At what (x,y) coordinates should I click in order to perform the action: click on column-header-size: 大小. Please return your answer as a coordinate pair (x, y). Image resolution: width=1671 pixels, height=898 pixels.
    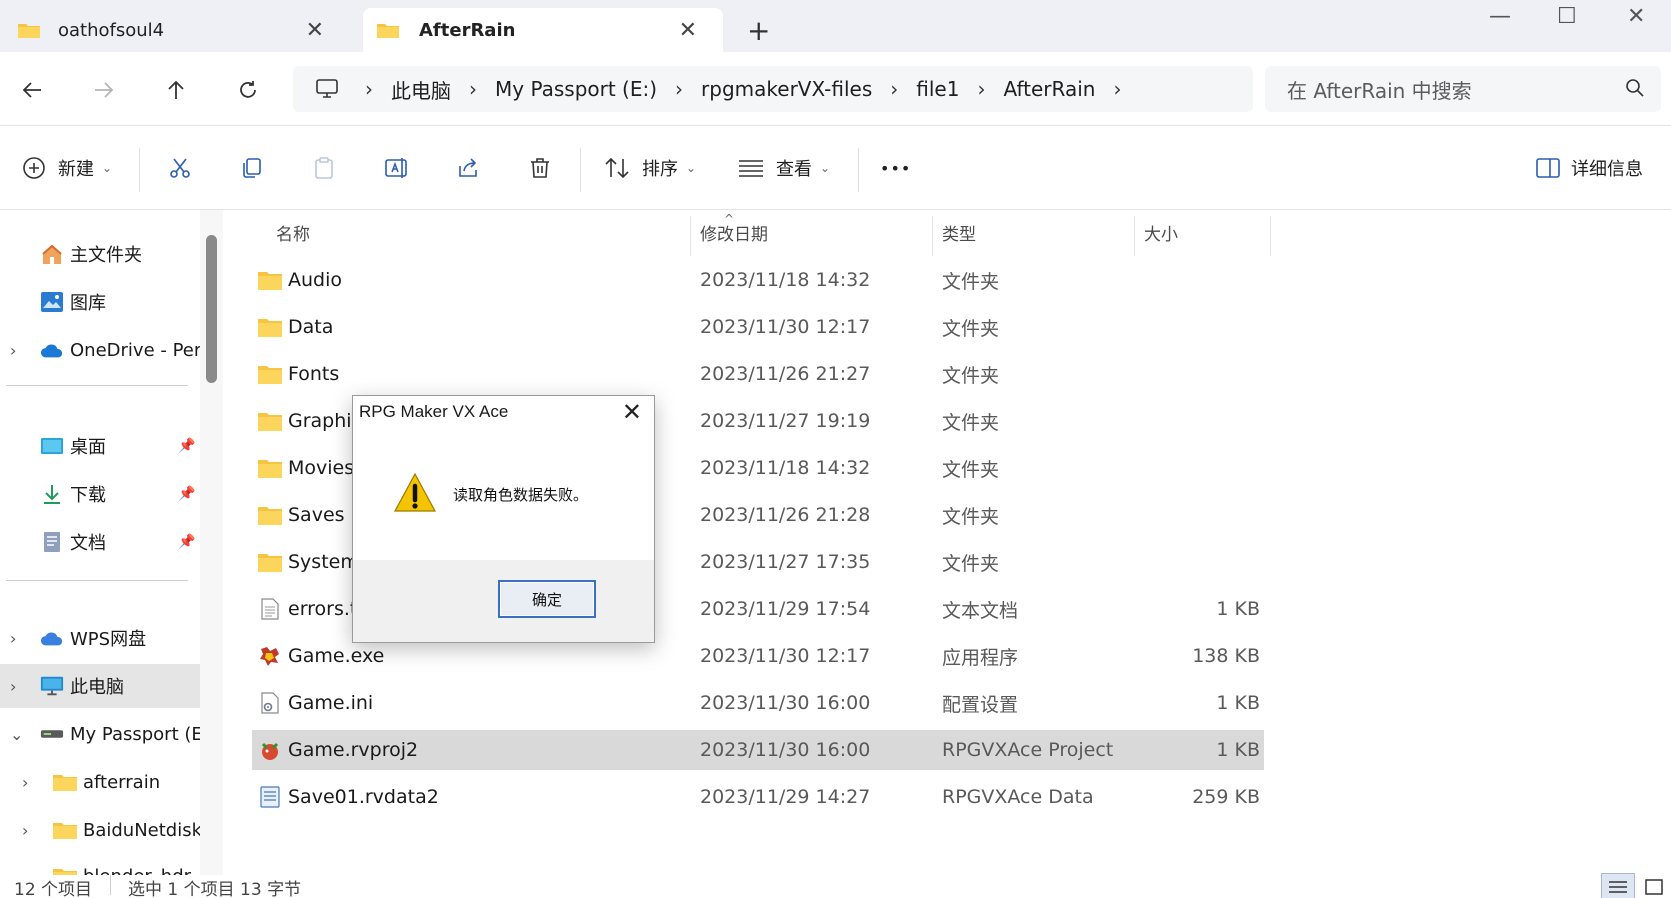
    Looking at the image, I should click on (1161, 232).